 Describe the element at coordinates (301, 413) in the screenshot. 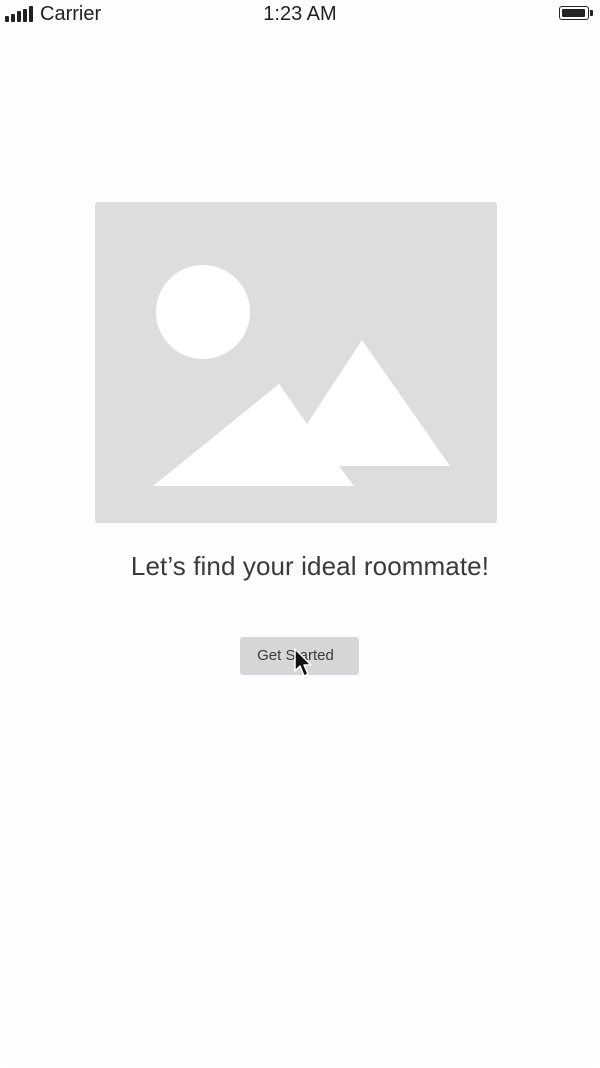

I see `mountains-shape` at that location.